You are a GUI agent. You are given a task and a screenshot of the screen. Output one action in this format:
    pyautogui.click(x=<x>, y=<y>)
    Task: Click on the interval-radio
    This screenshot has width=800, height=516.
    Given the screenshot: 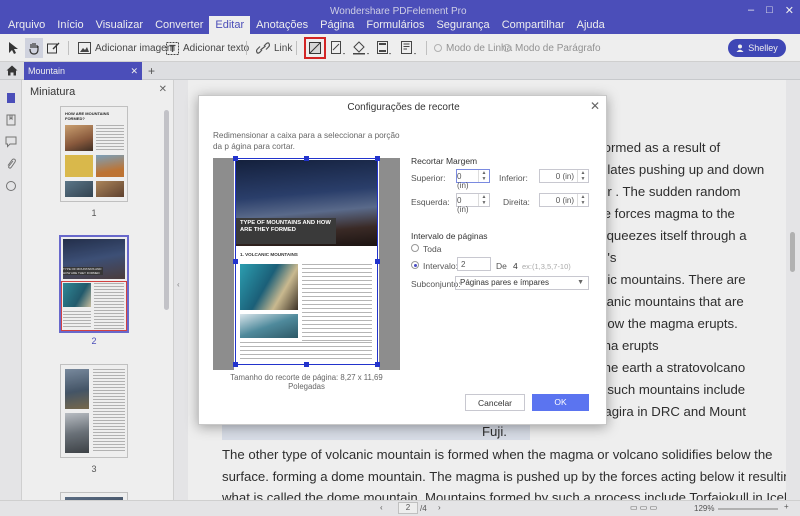 What is the action you would take?
    pyautogui.click(x=415, y=265)
    